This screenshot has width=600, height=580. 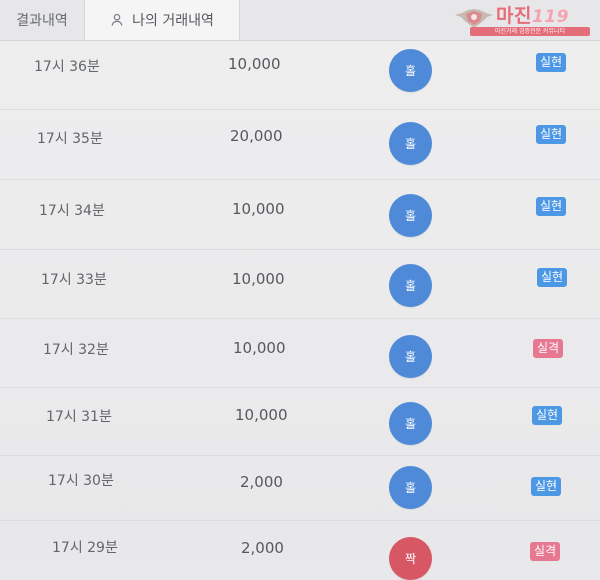 I want to click on trade-amount: 20,000, so click(x=256, y=136).